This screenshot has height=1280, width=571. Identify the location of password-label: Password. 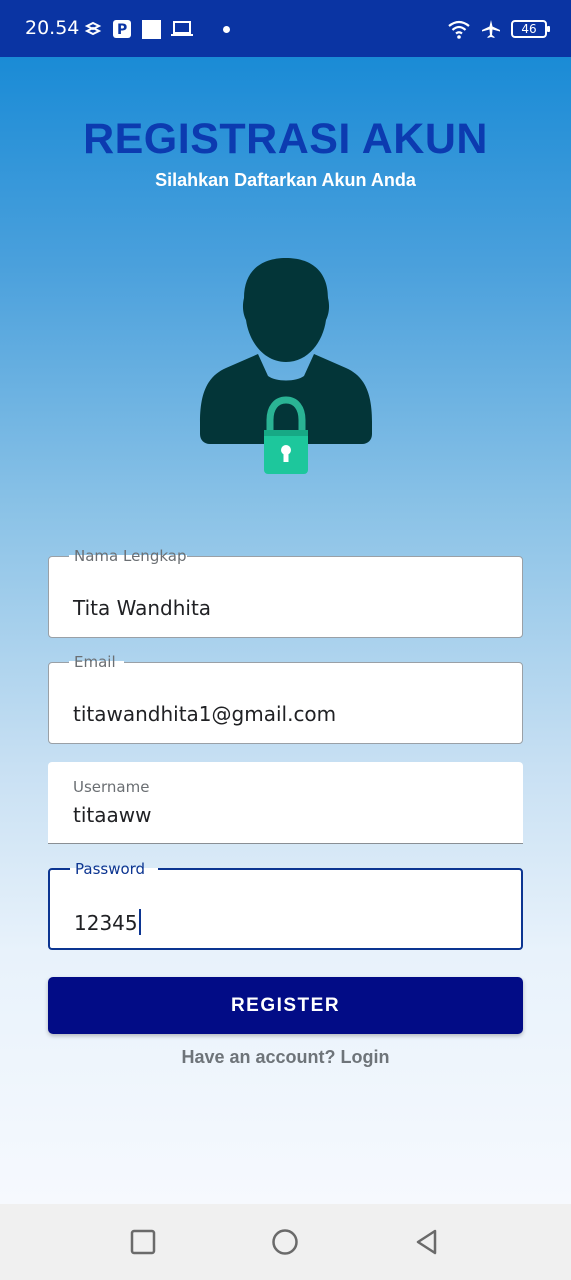
(110, 869).